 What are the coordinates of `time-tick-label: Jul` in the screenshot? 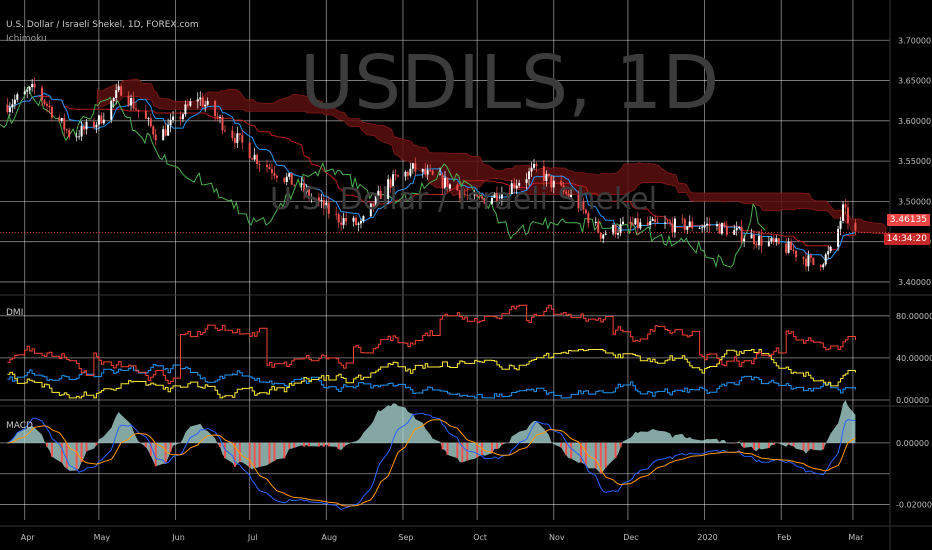 It's located at (252, 537).